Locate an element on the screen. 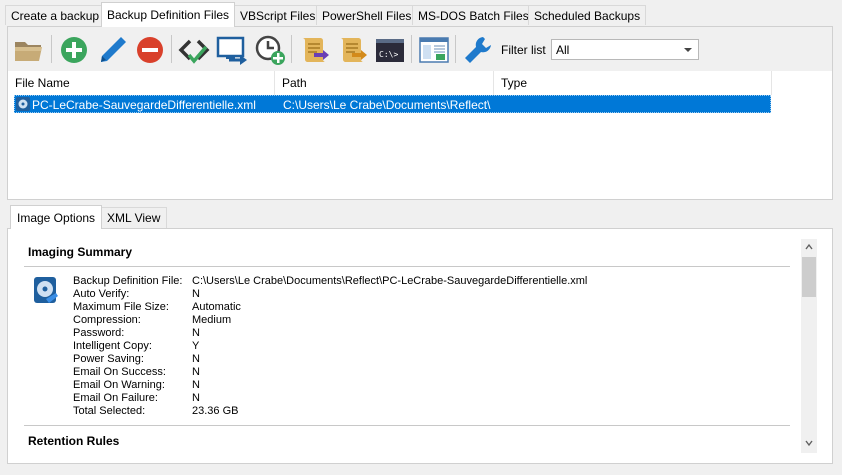  settings-wrench-icon is located at coordinates (478, 50).